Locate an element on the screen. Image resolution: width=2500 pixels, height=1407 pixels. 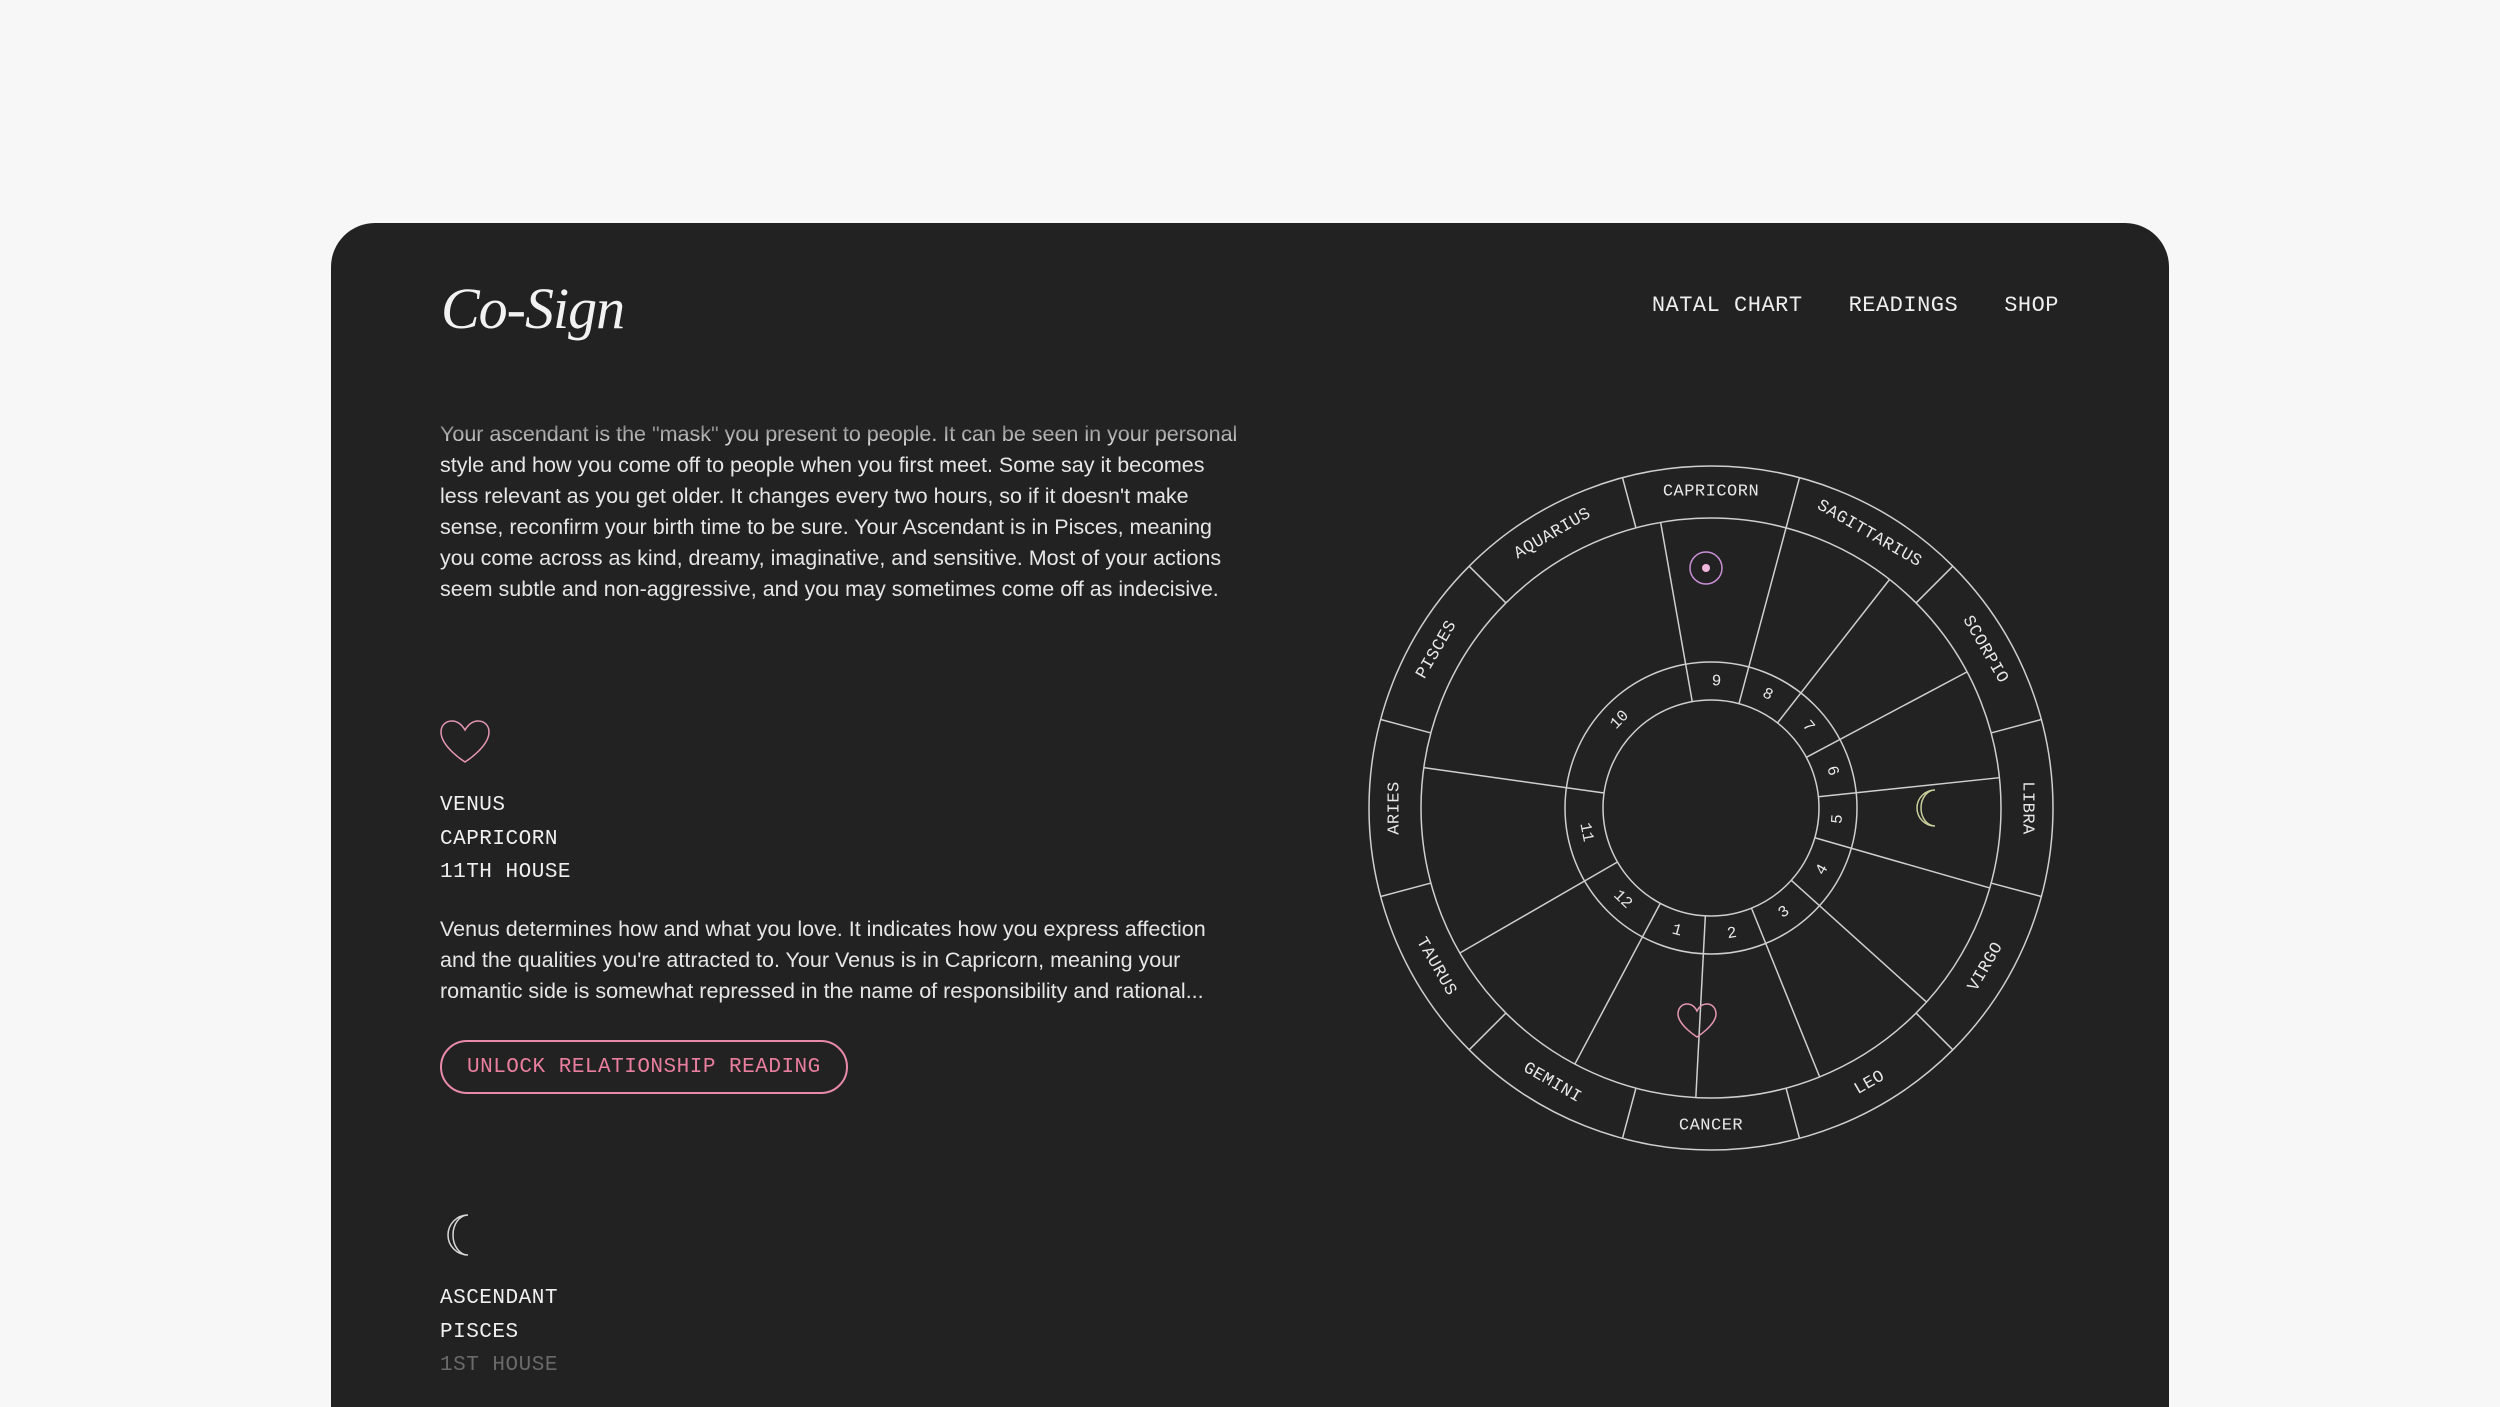
zodiac-sign-label: GEMINI is located at coordinates (1551, 1083).